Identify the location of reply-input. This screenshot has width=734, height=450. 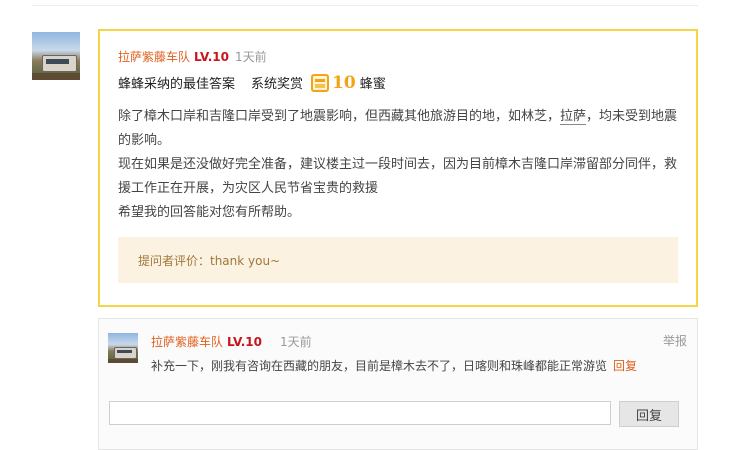
(360, 413).